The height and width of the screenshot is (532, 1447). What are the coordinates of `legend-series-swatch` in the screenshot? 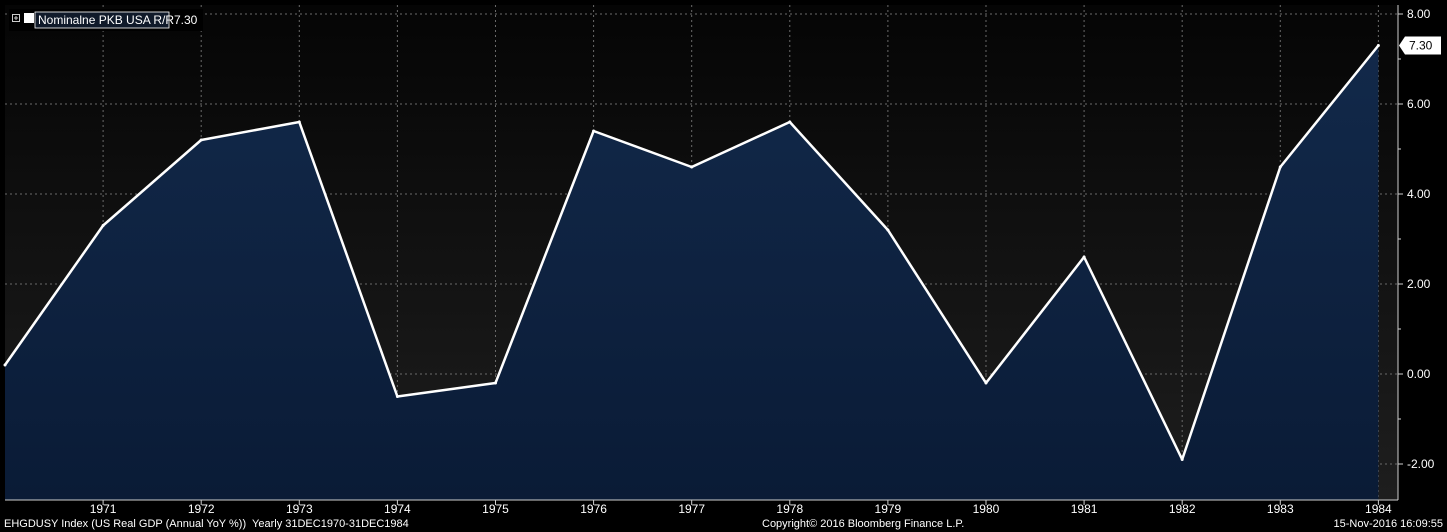 It's located at (29, 18).